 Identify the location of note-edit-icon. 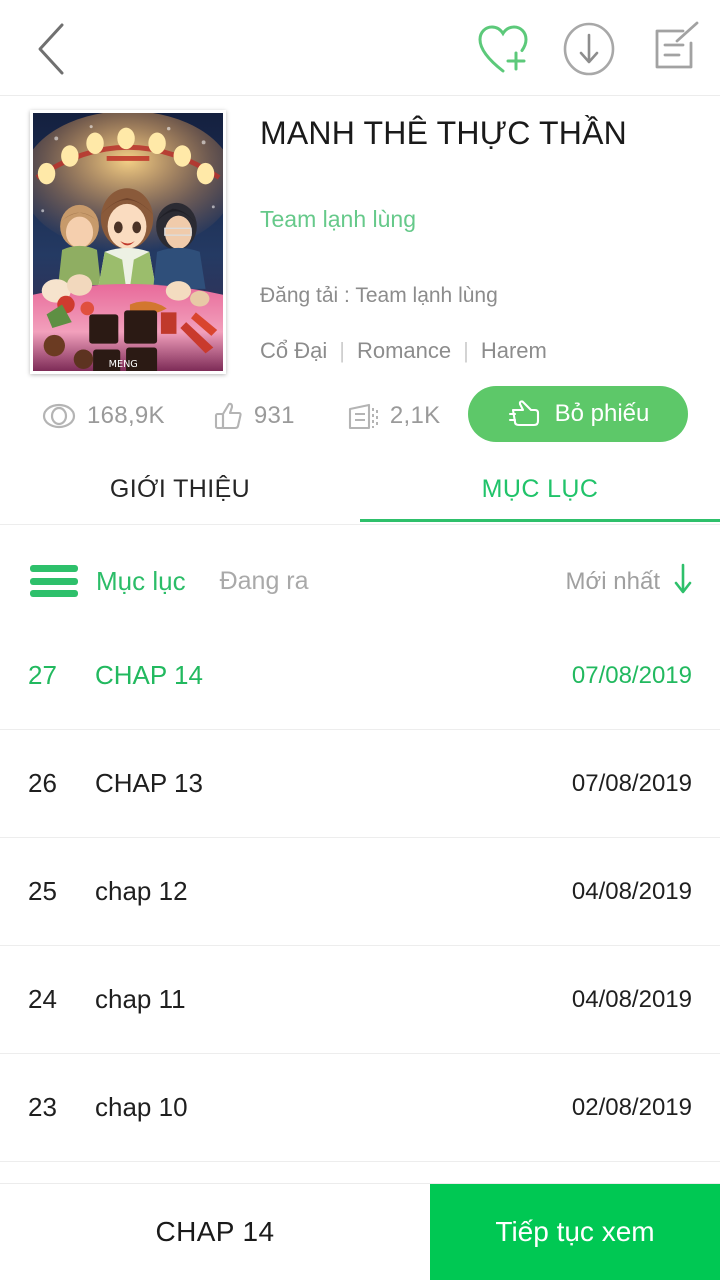
(677, 45).